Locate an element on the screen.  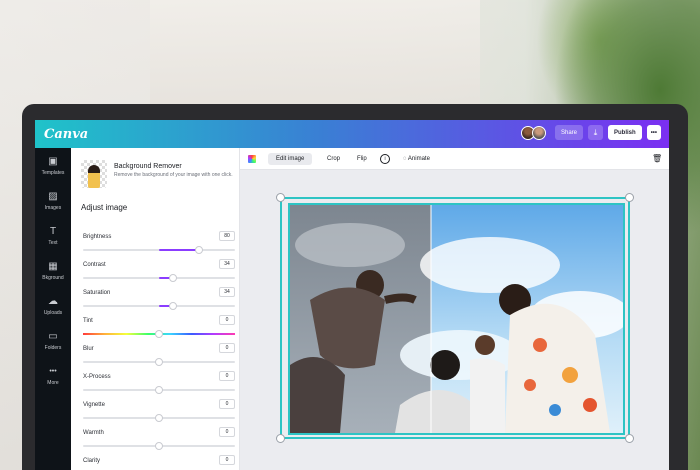
vignette-slider-handle is located at coordinates (159, 418).